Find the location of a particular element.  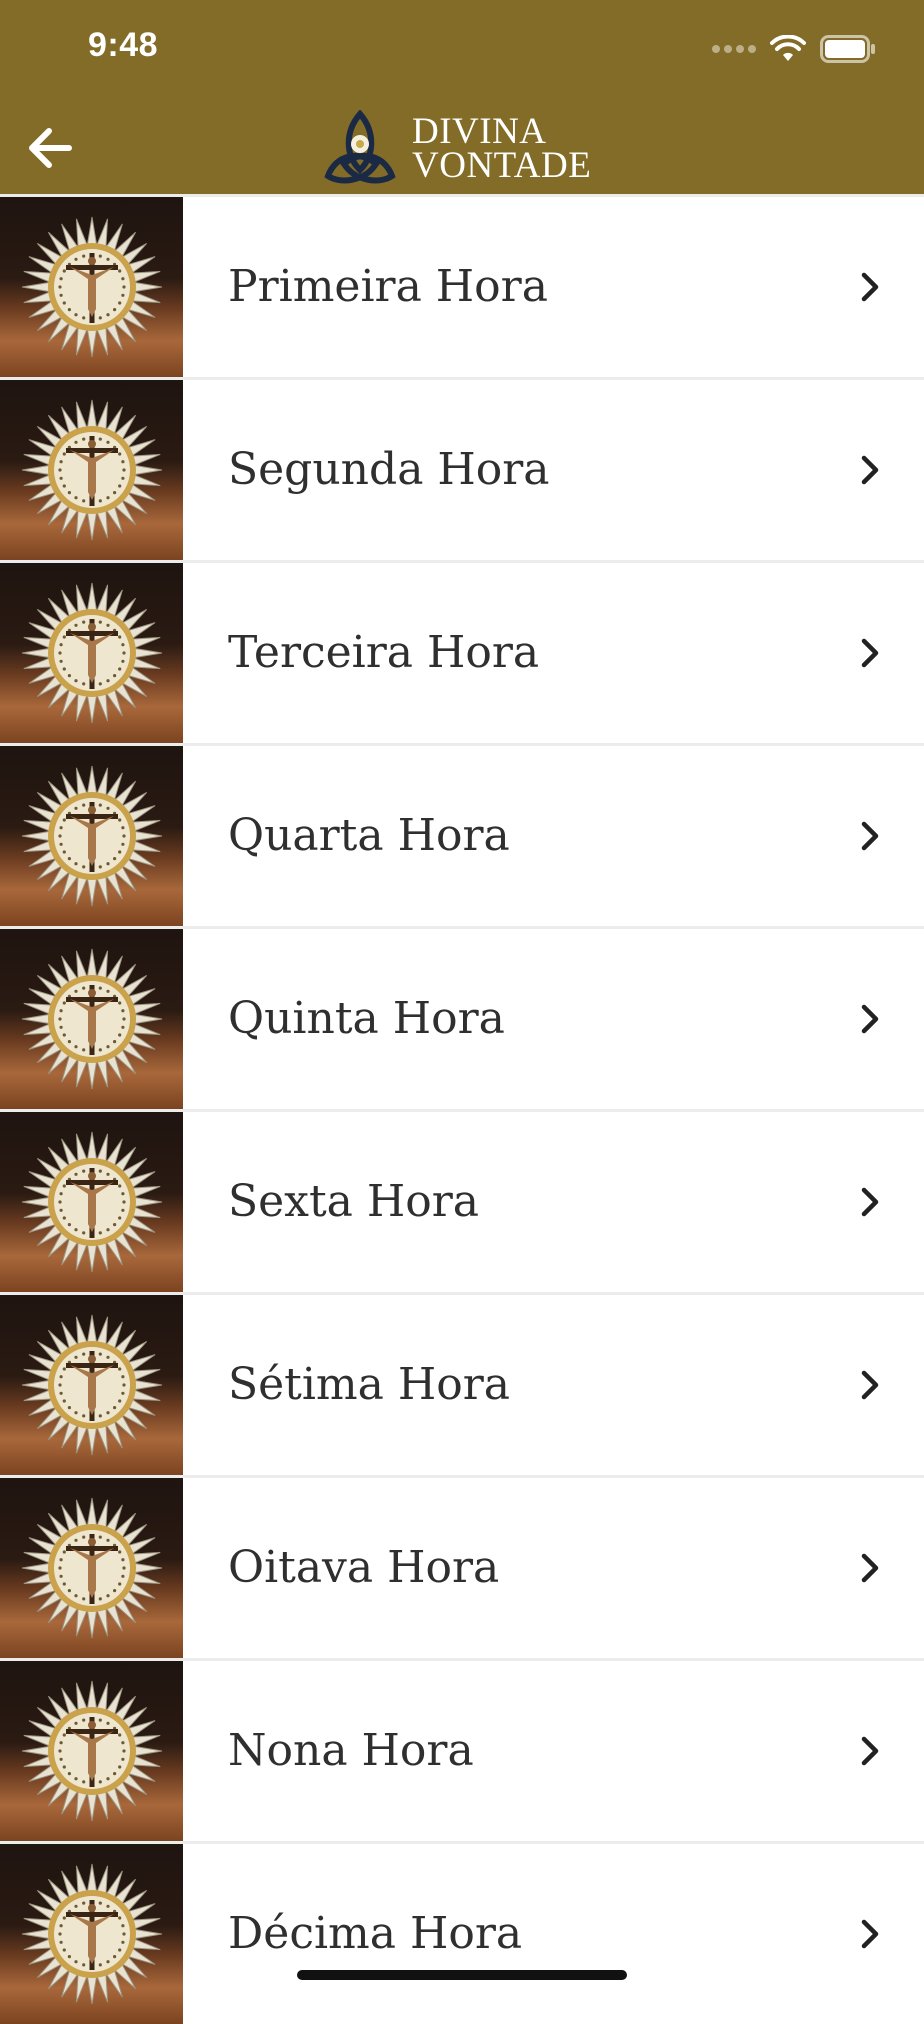

list-item-hour-8: Oitava Hora is located at coordinates (462, 1566).